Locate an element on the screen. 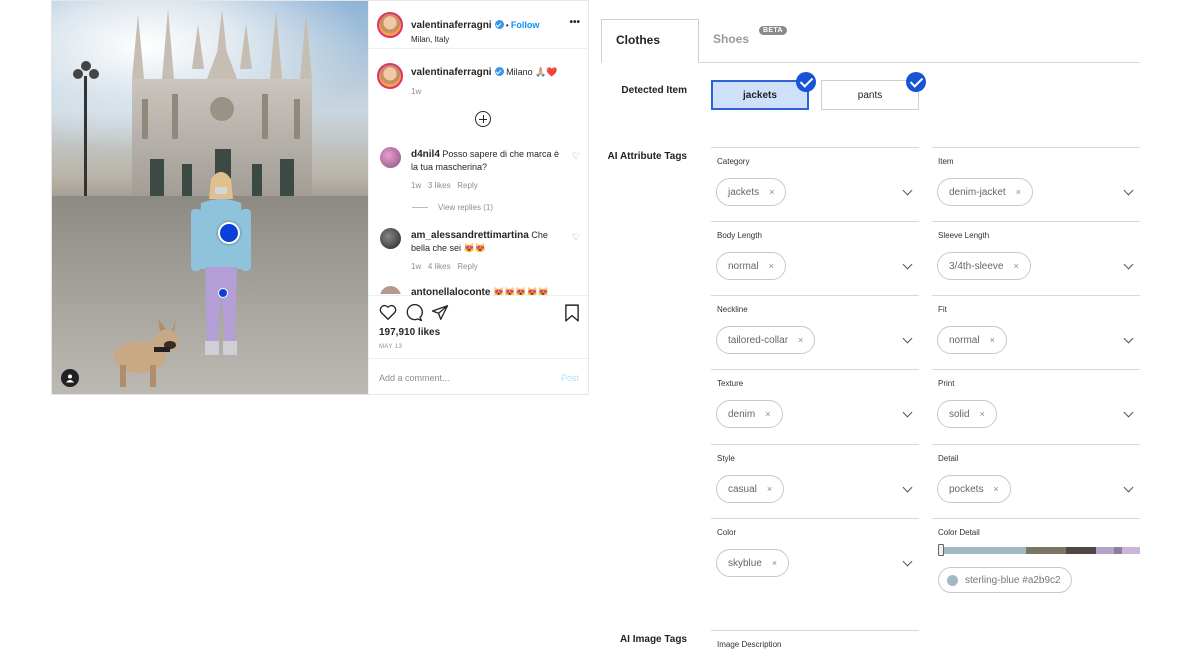 This screenshot has width=1200, height=659. load-more-comments-icon is located at coordinates (483, 119).